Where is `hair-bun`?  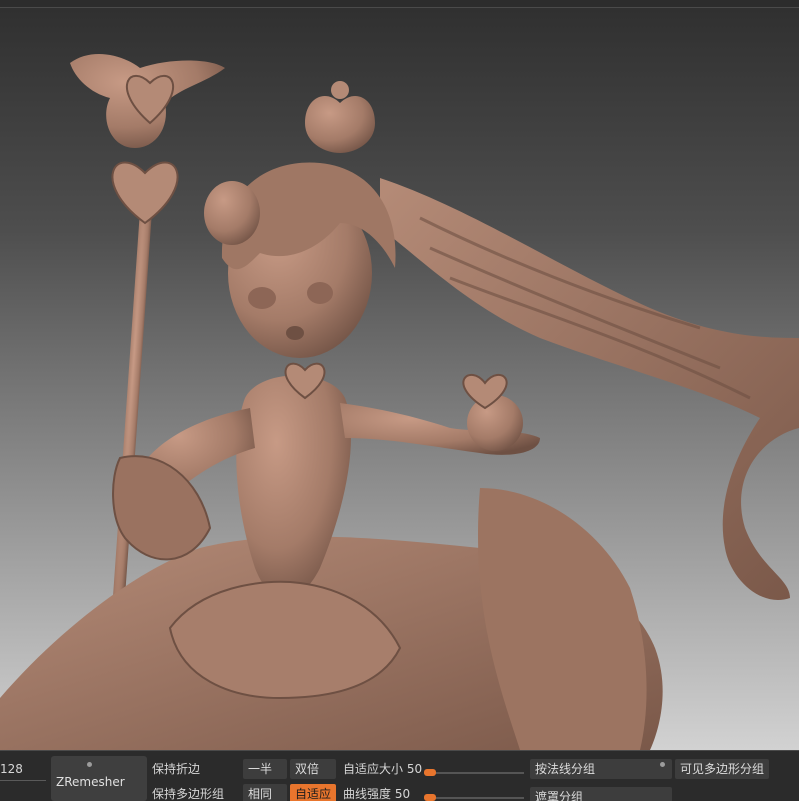
hair-bun is located at coordinates (232, 213).